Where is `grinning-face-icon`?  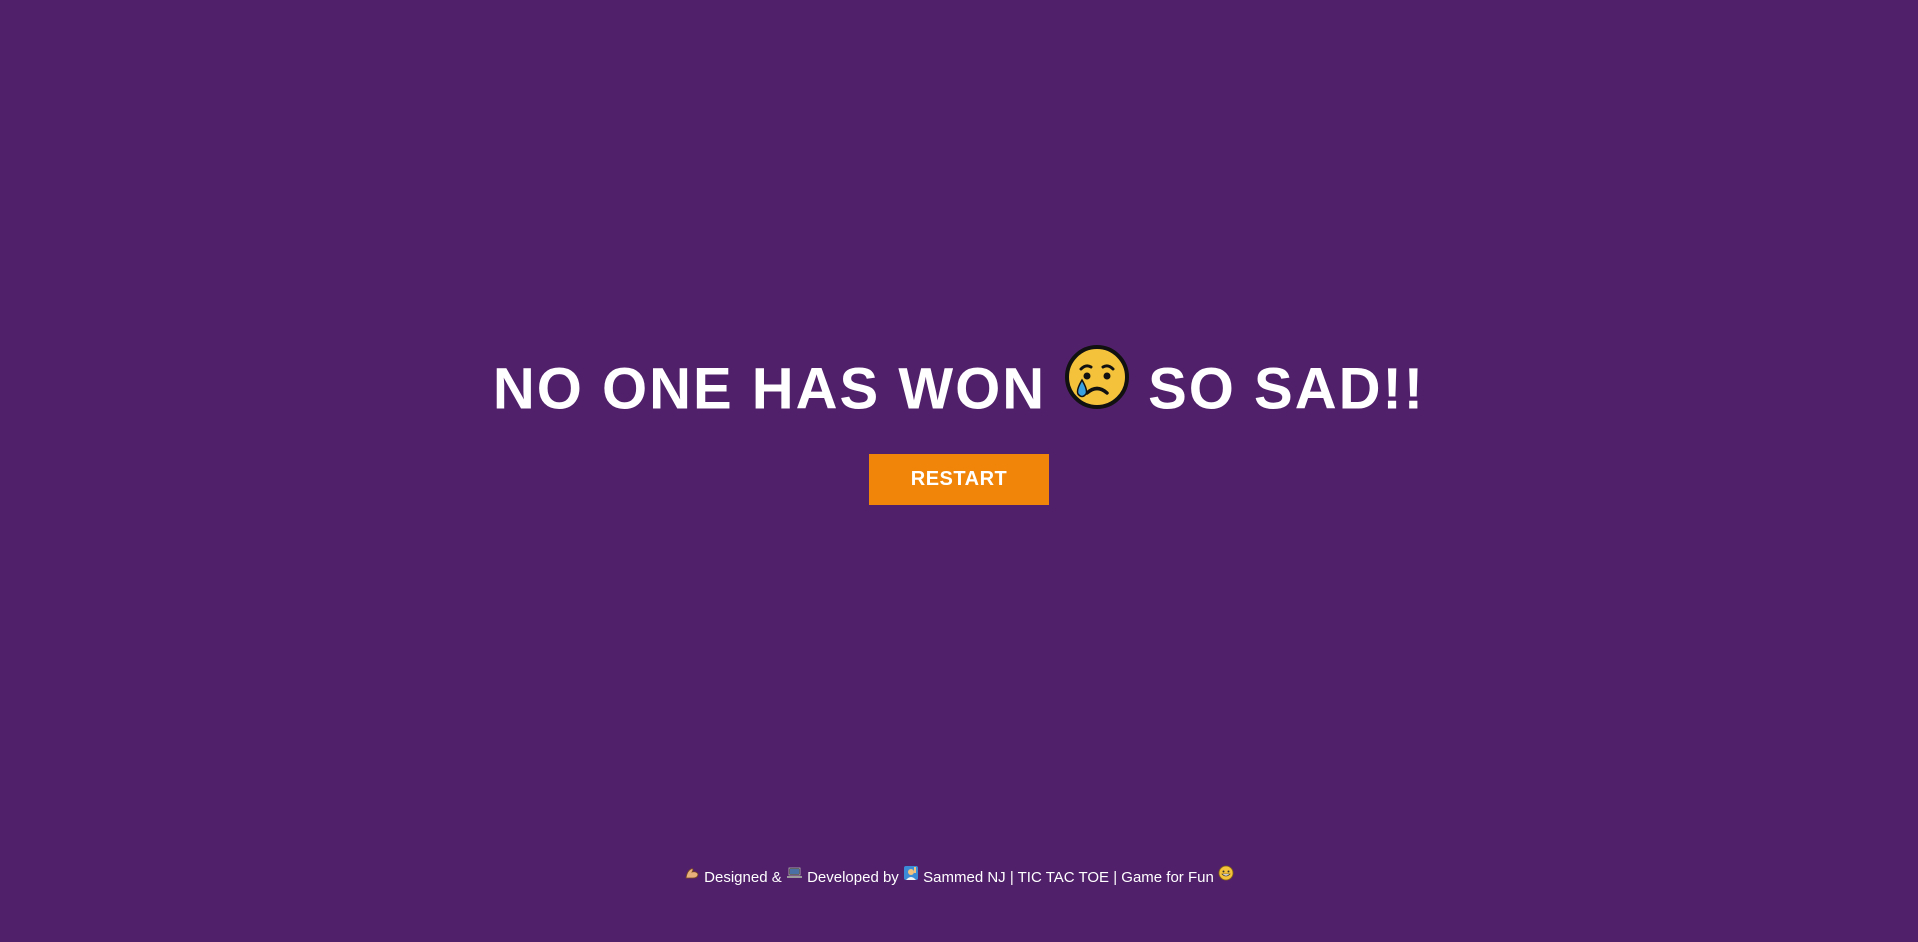 grinning-face-icon is located at coordinates (1226, 877).